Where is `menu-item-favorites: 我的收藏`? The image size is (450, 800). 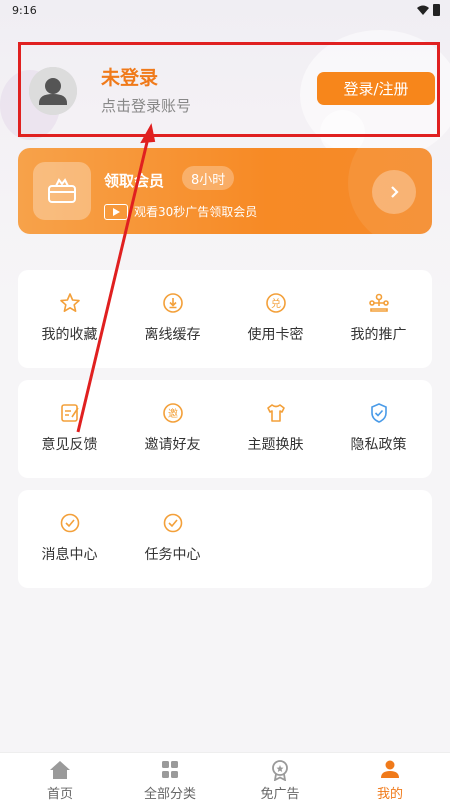
menu-item-favorites: 我的收藏 is located at coordinates (69, 318).